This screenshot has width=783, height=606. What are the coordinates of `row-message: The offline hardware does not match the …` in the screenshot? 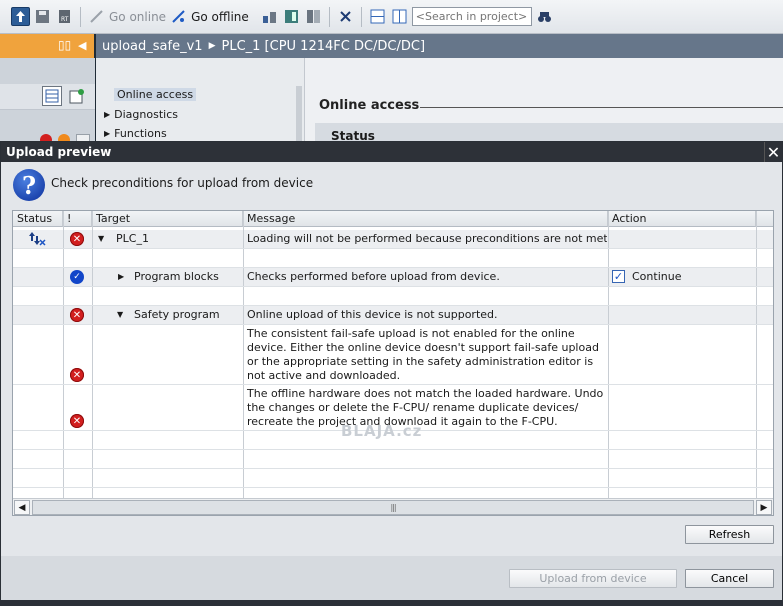 It's located at (425, 407).